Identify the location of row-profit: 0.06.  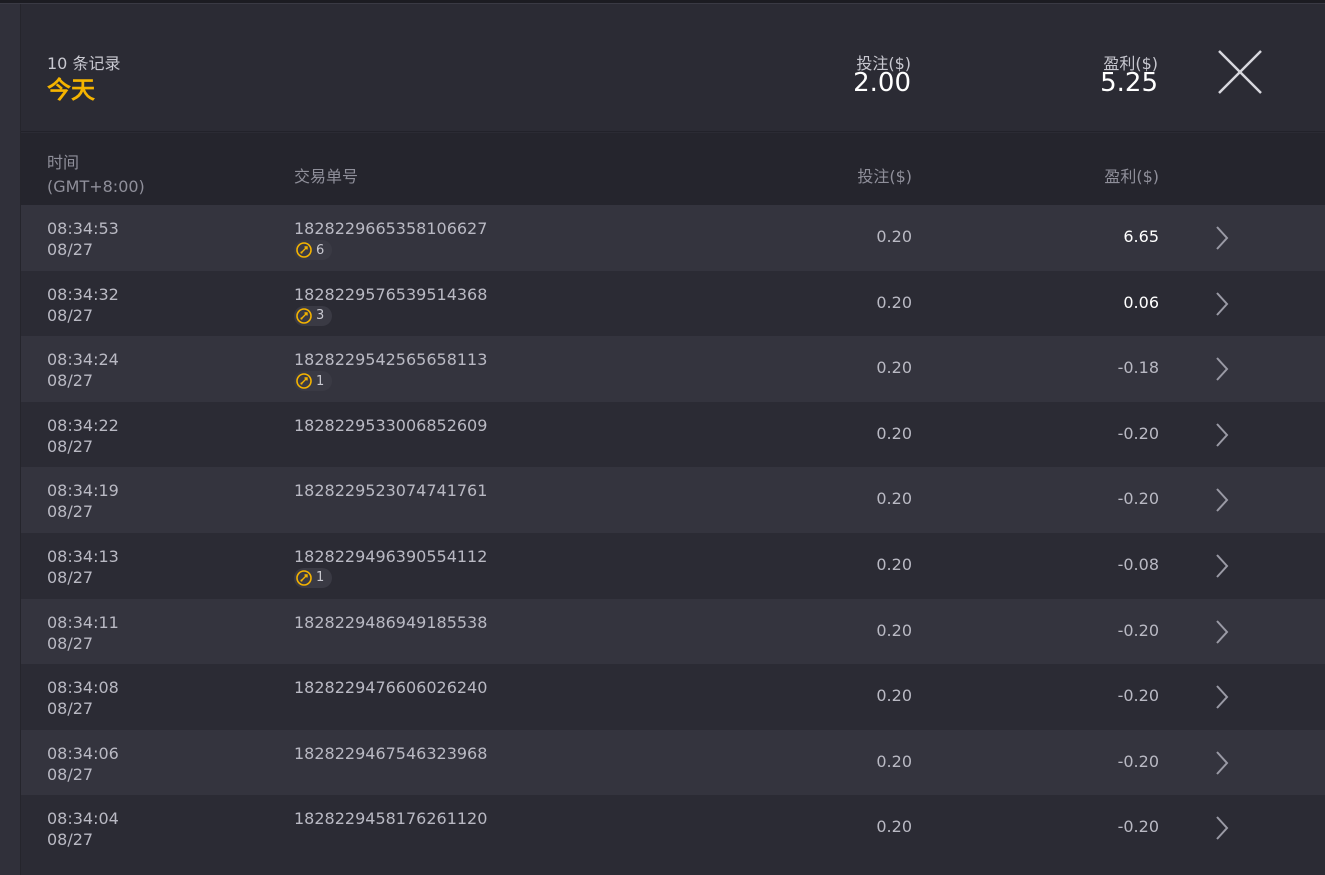
(1141, 302).